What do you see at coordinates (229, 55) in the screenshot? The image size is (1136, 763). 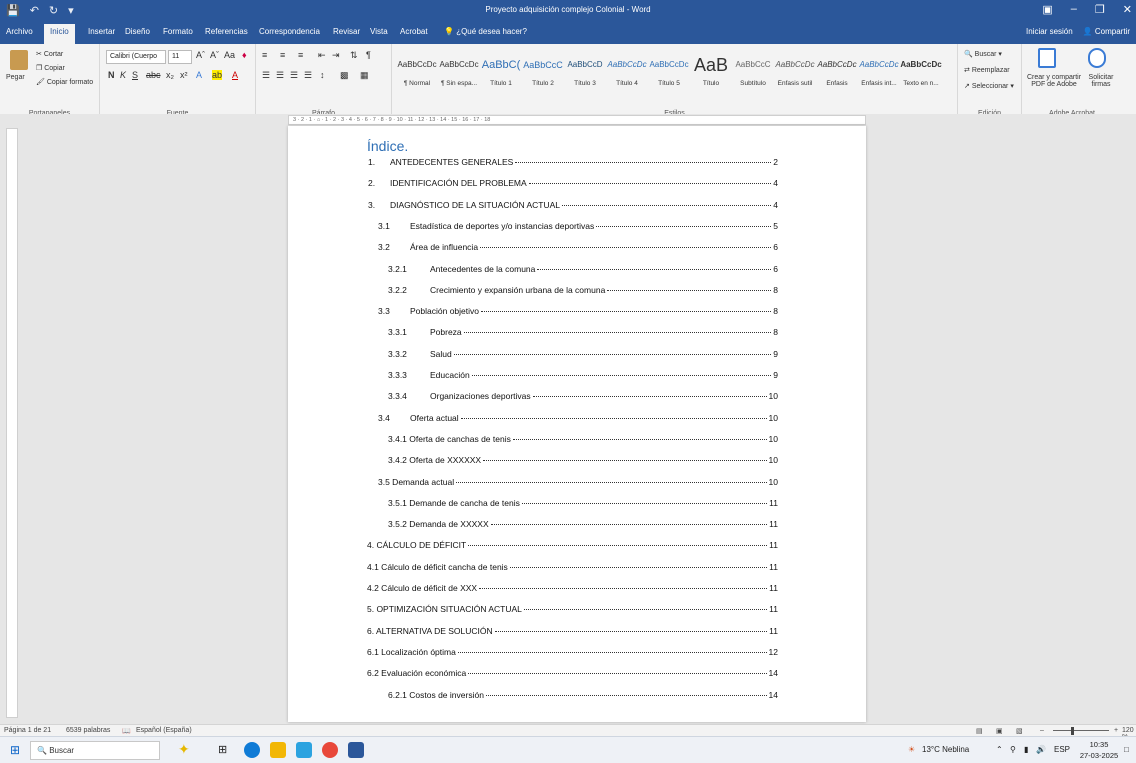 I see `change-case-icon: Aa` at bounding box center [229, 55].